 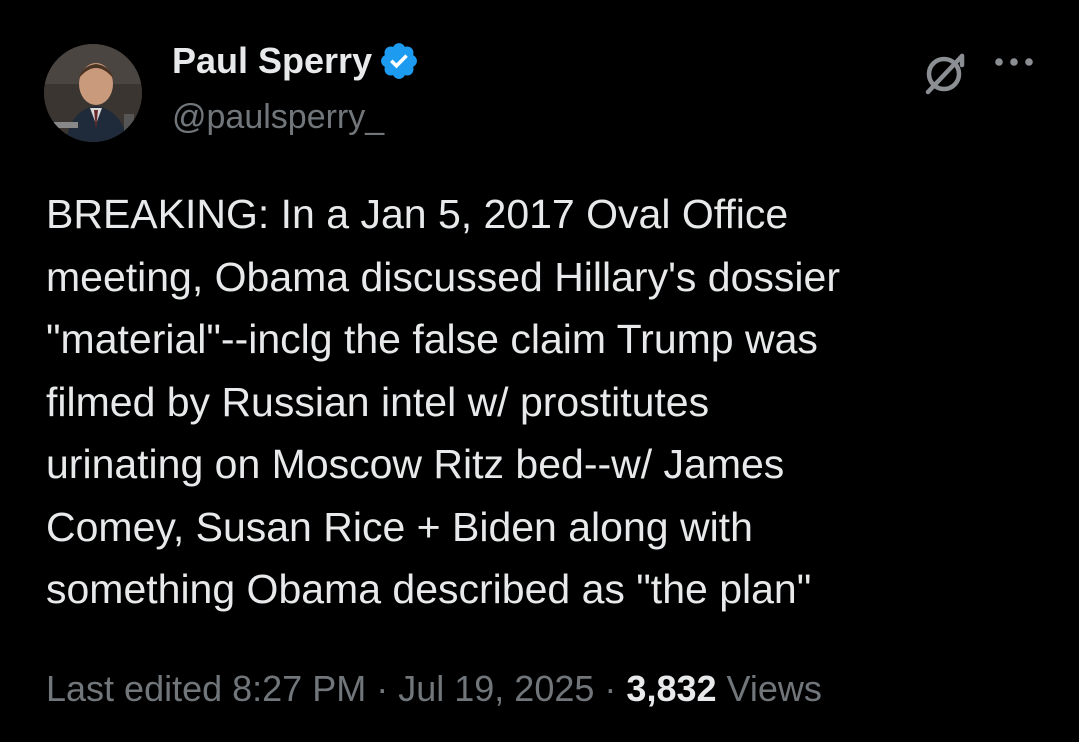 What do you see at coordinates (945, 73) in the screenshot?
I see `grok-icon` at bounding box center [945, 73].